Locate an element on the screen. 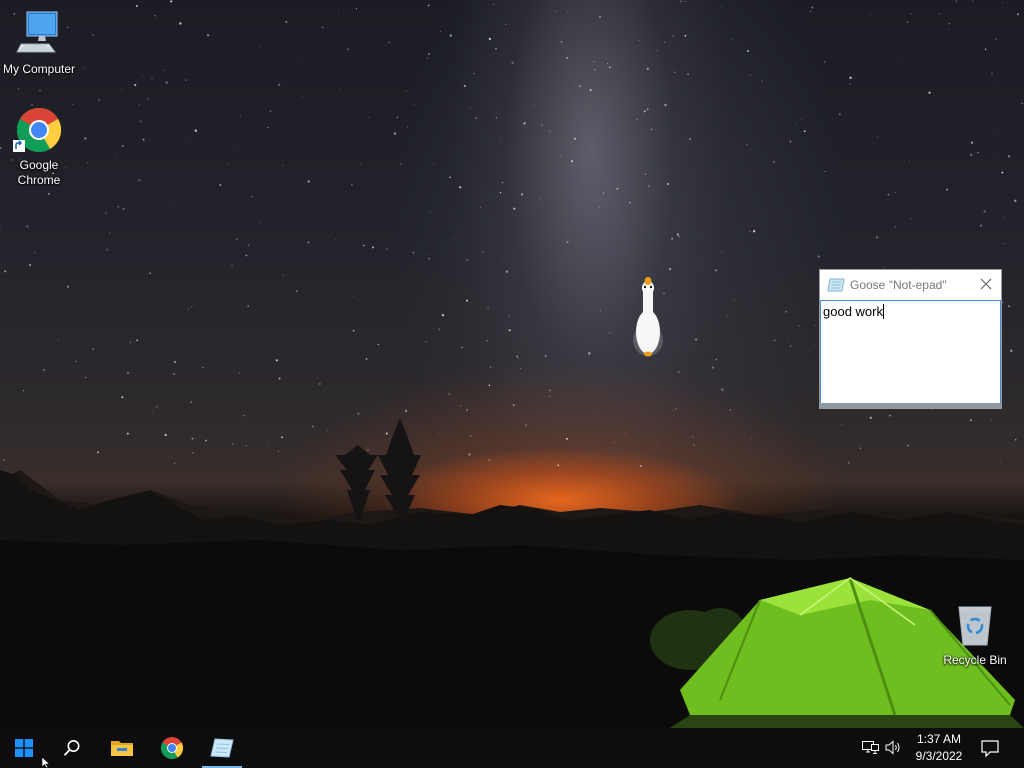  goose-sprite is located at coordinates (650, 318).